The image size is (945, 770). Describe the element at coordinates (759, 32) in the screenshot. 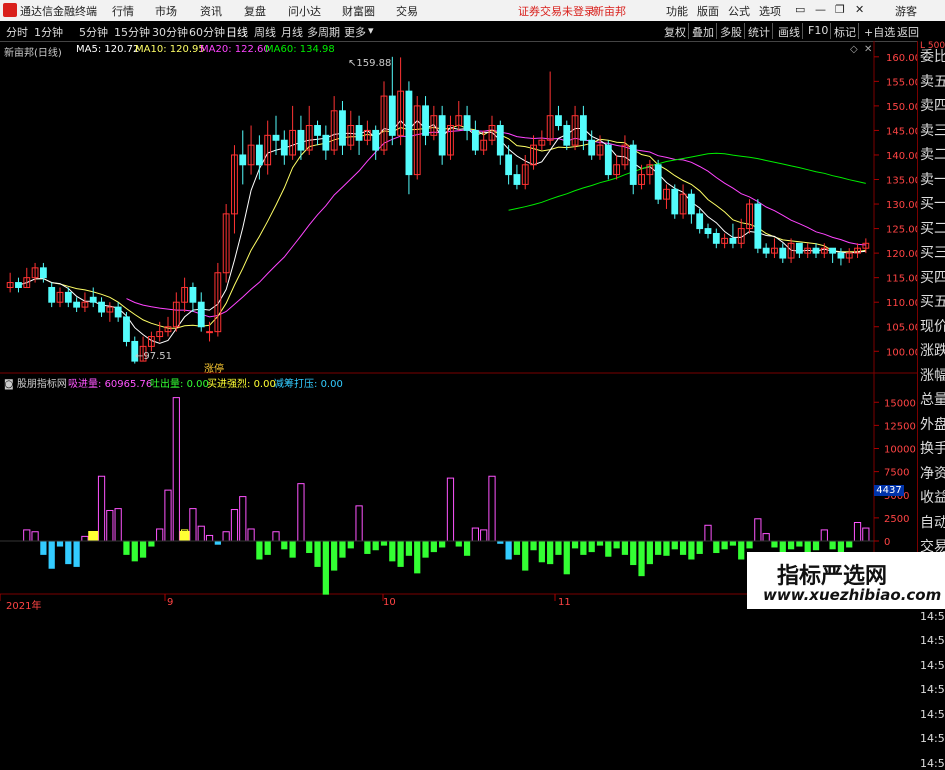

I see `tool-tongji: 统计` at that location.